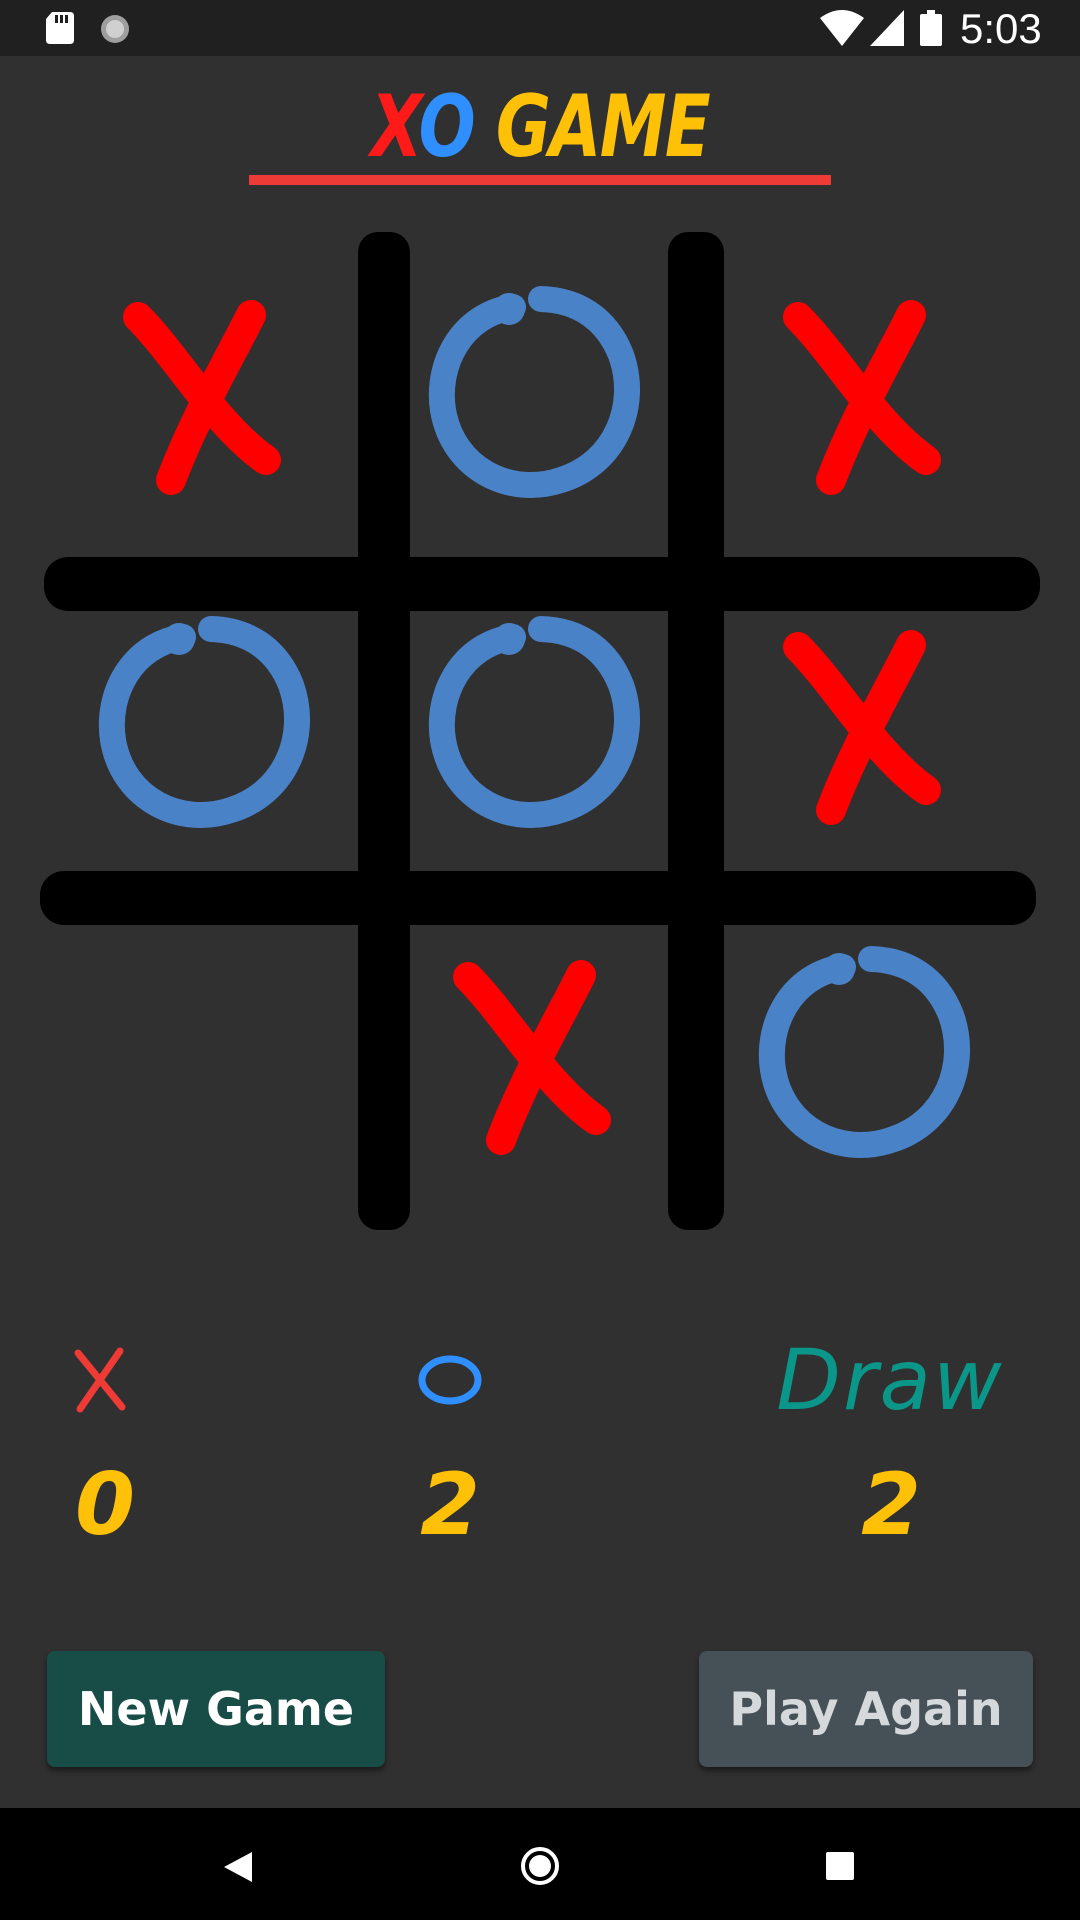 This screenshot has height=1920, width=1080. I want to click on title-o: O, so click(447, 127).